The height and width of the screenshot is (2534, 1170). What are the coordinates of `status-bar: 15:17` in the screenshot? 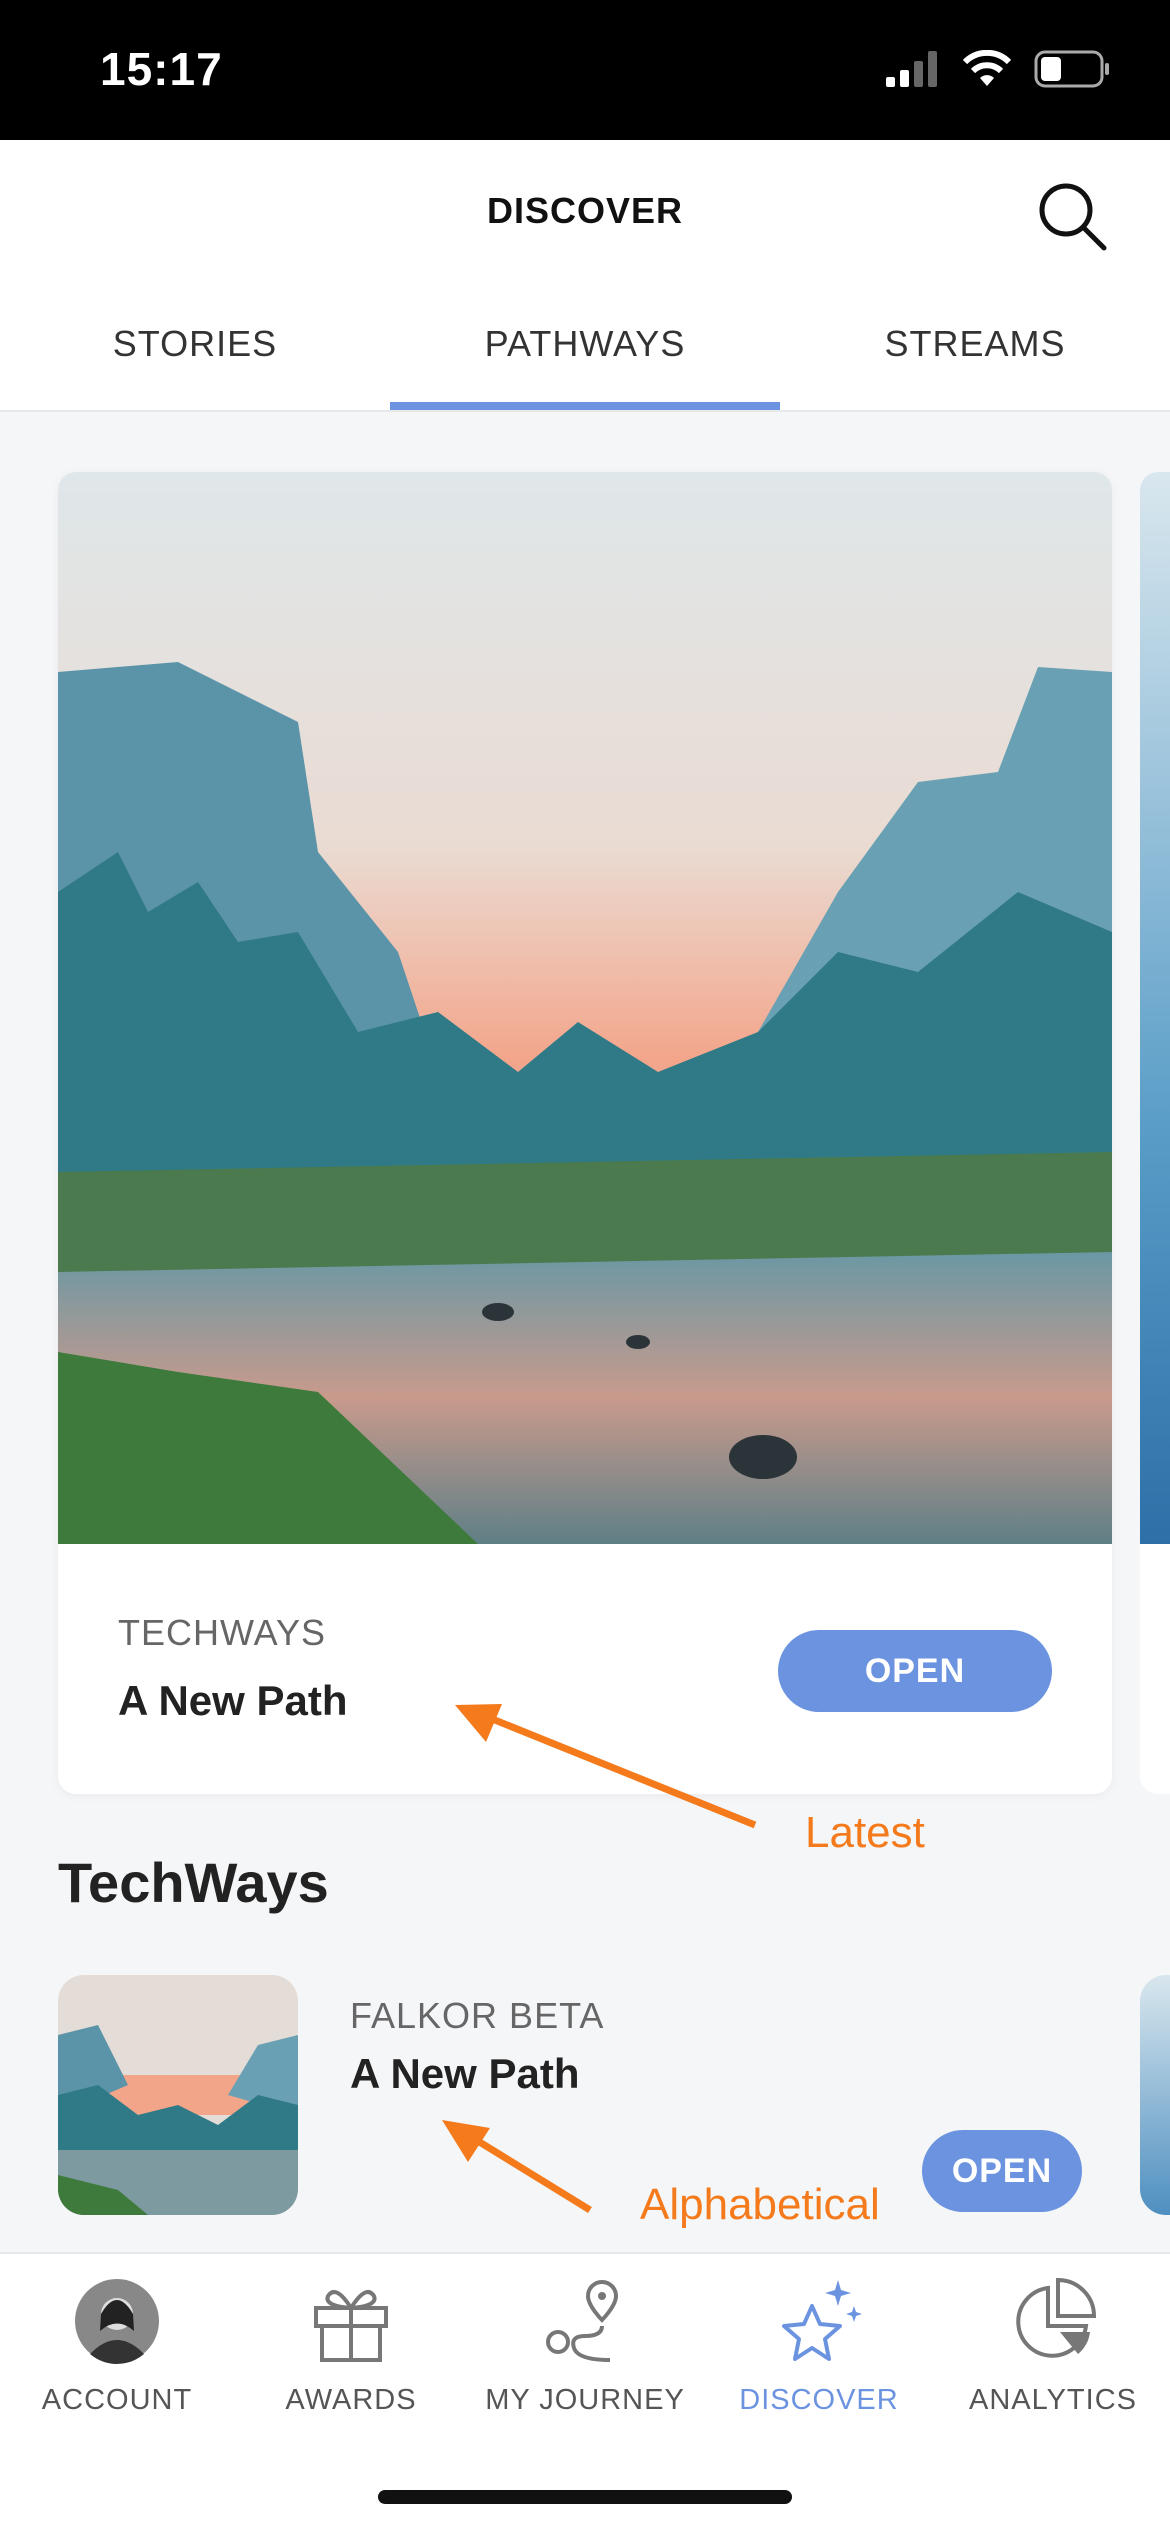 It's located at (585, 70).